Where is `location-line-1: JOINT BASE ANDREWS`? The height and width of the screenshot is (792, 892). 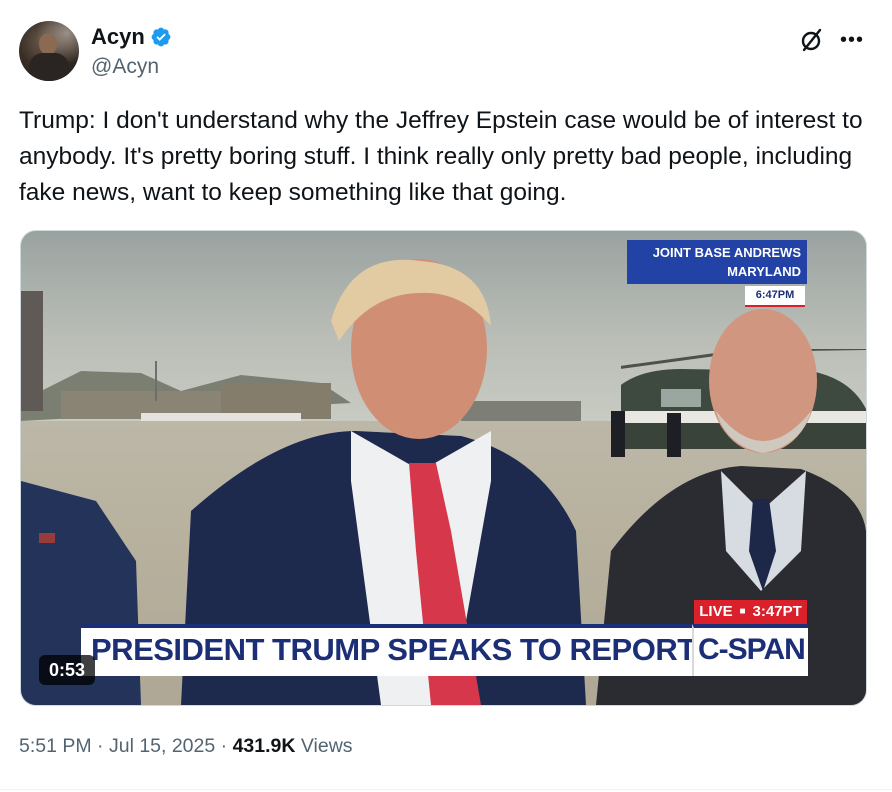
location-line-1: JOINT BASE ANDREWS is located at coordinates (726, 252).